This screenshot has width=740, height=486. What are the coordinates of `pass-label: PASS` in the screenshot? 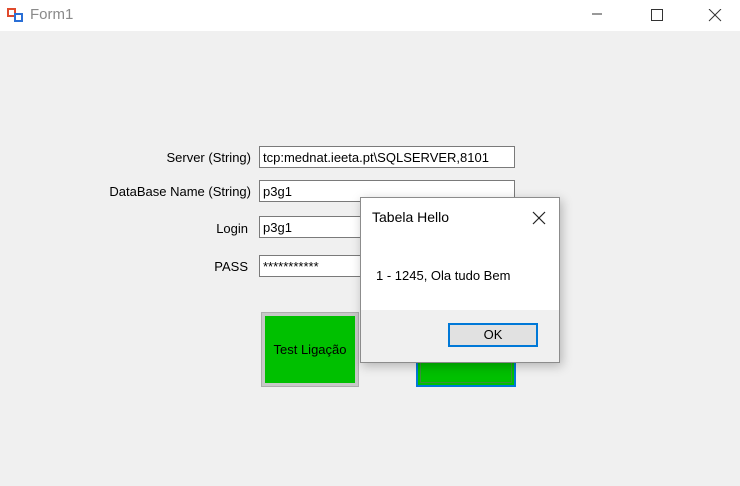 It's located at (231, 266).